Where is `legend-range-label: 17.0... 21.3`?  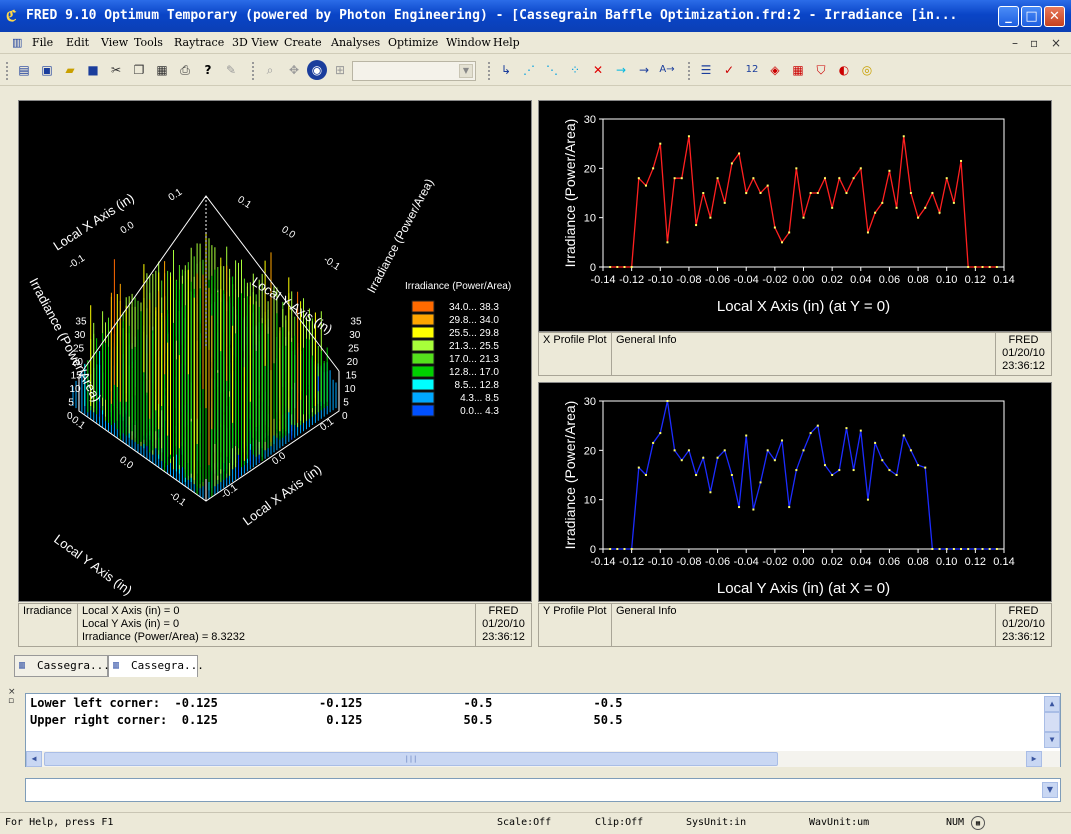 legend-range-label: 17.0... 21.3 is located at coordinates (474, 359).